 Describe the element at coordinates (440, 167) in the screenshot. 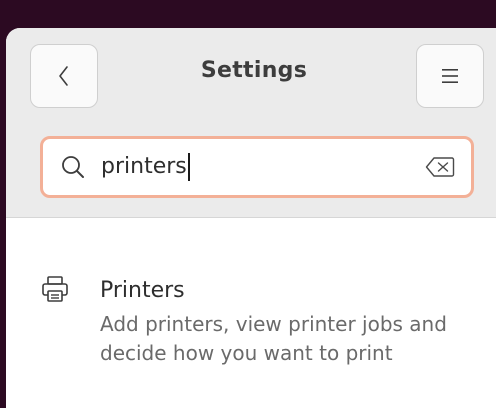

I see `clear-text-icon` at that location.